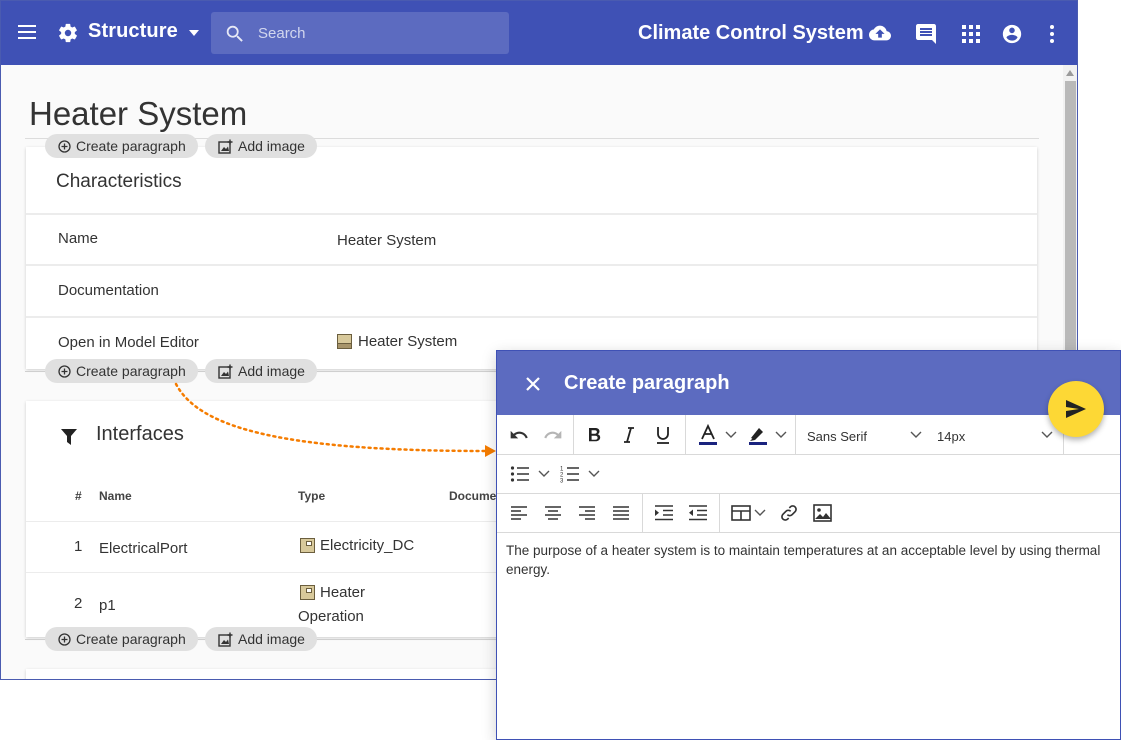 The height and width of the screenshot is (740, 1121). What do you see at coordinates (408, 341) in the screenshot?
I see `model-editor-link-label: Heater System` at bounding box center [408, 341].